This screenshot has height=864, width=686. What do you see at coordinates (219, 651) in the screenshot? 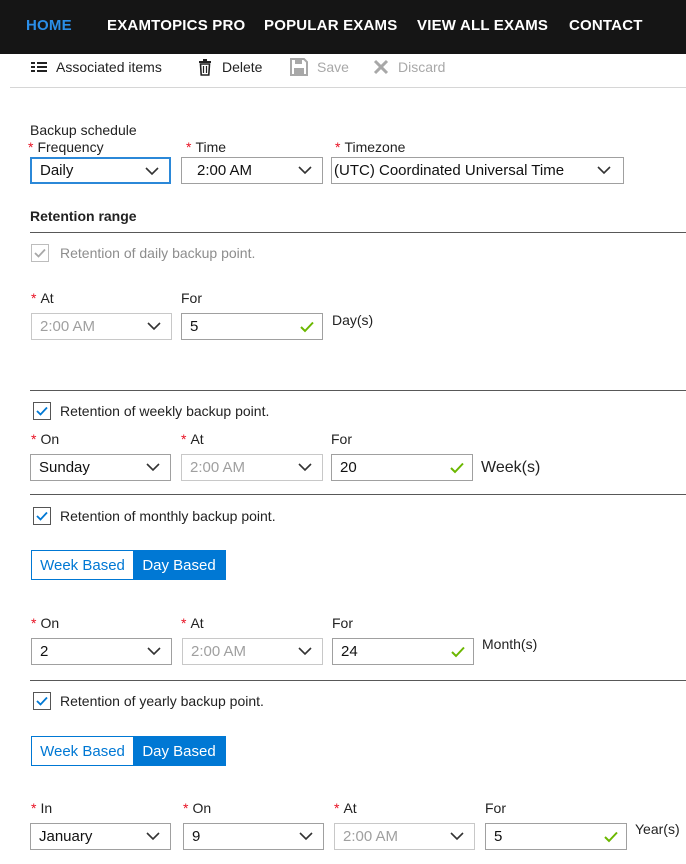
I see `monthly-at-value: 2:00 AM` at bounding box center [219, 651].